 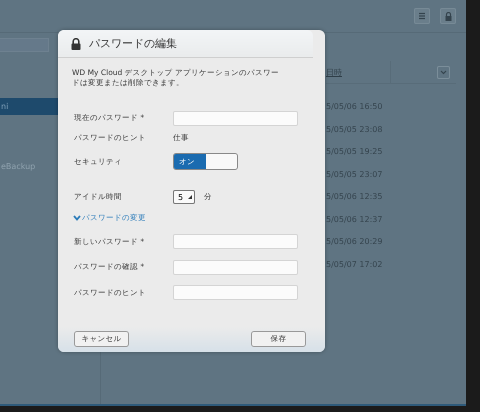 I want to click on dialog-title: パスワードの編集, so click(x=133, y=43).